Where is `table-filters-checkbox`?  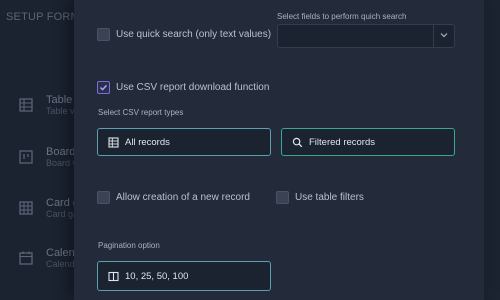 table-filters-checkbox is located at coordinates (282, 197).